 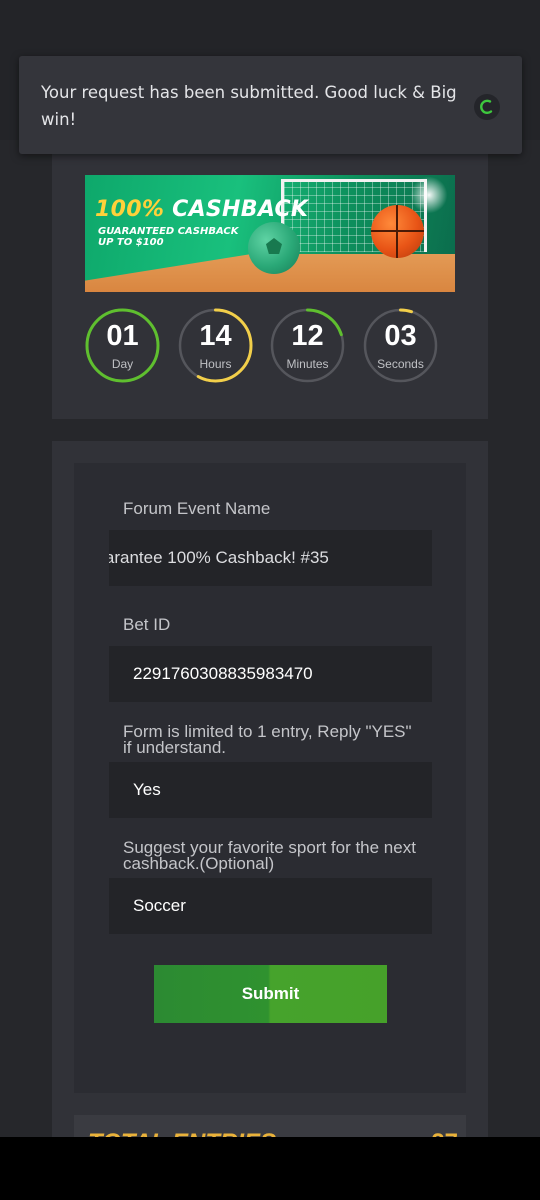 I want to click on basketball-icon, so click(x=397, y=231).